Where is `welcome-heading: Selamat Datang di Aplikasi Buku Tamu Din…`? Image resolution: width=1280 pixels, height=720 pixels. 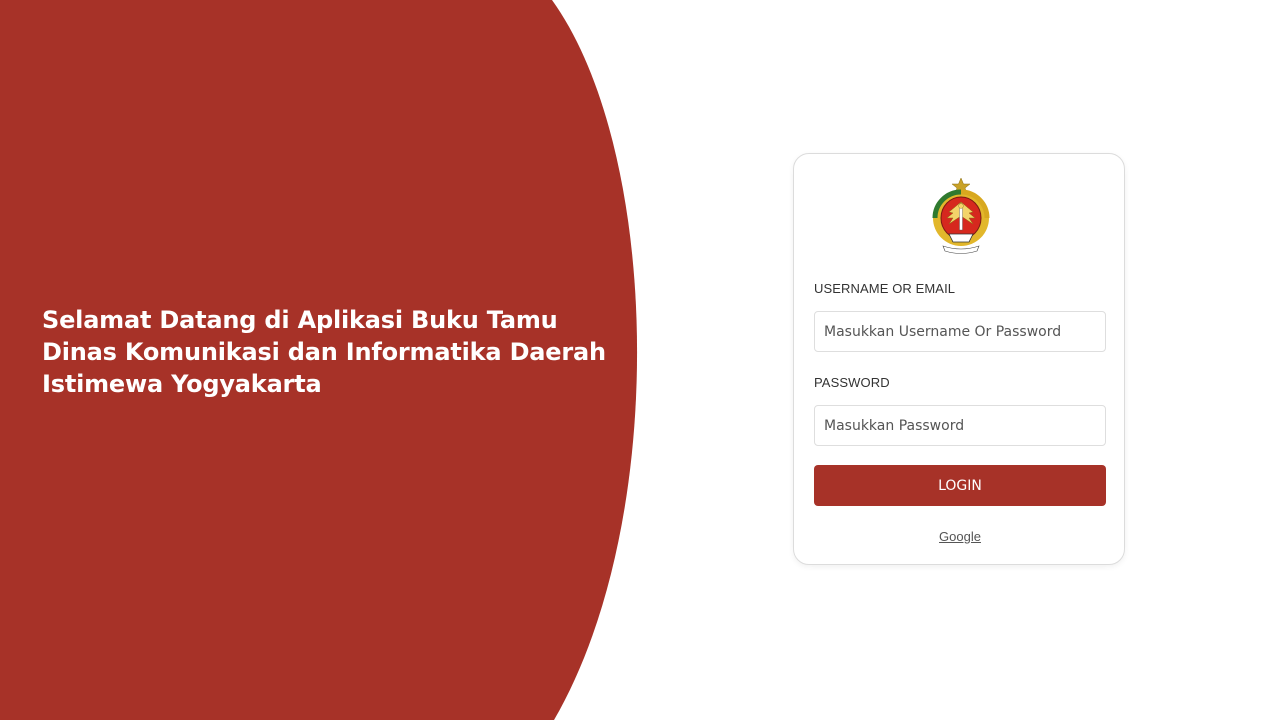
welcome-heading: Selamat Datang di Aplikasi Buku Tamu Din… is located at coordinates (324, 352).